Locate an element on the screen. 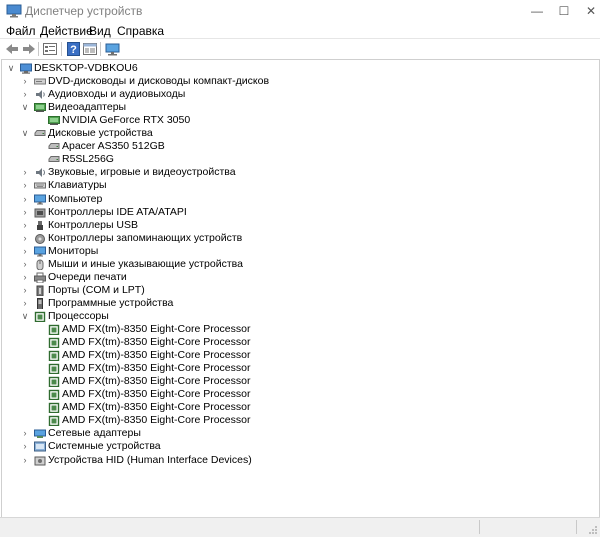 The image size is (600, 537). computer-icon is located at coordinates (26, 68).